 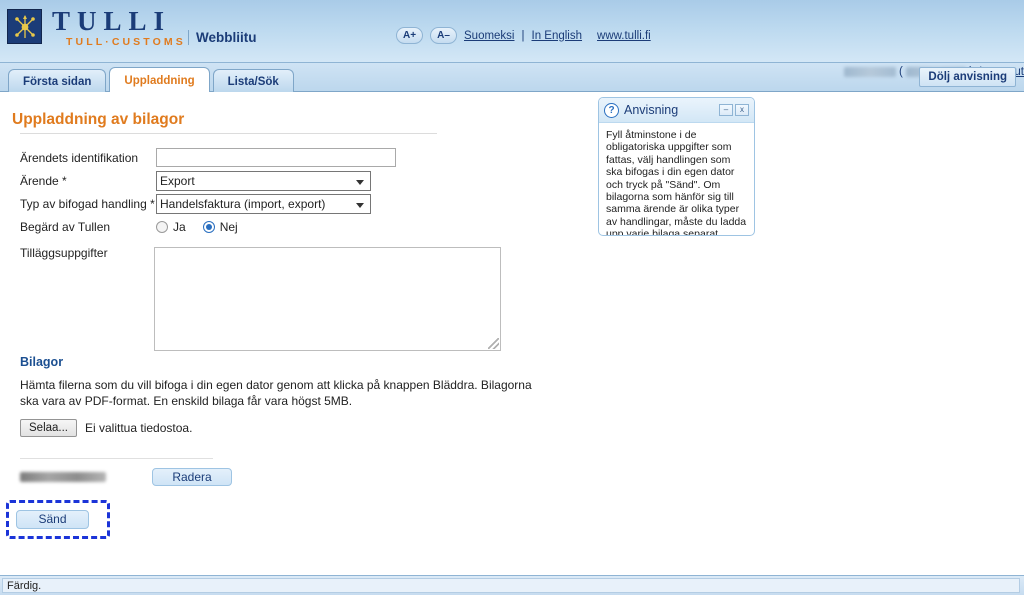 What do you see at coordinates (611, 110) in the screenshot?
I see `help-icon: ?` at bounding box center [611, 110].